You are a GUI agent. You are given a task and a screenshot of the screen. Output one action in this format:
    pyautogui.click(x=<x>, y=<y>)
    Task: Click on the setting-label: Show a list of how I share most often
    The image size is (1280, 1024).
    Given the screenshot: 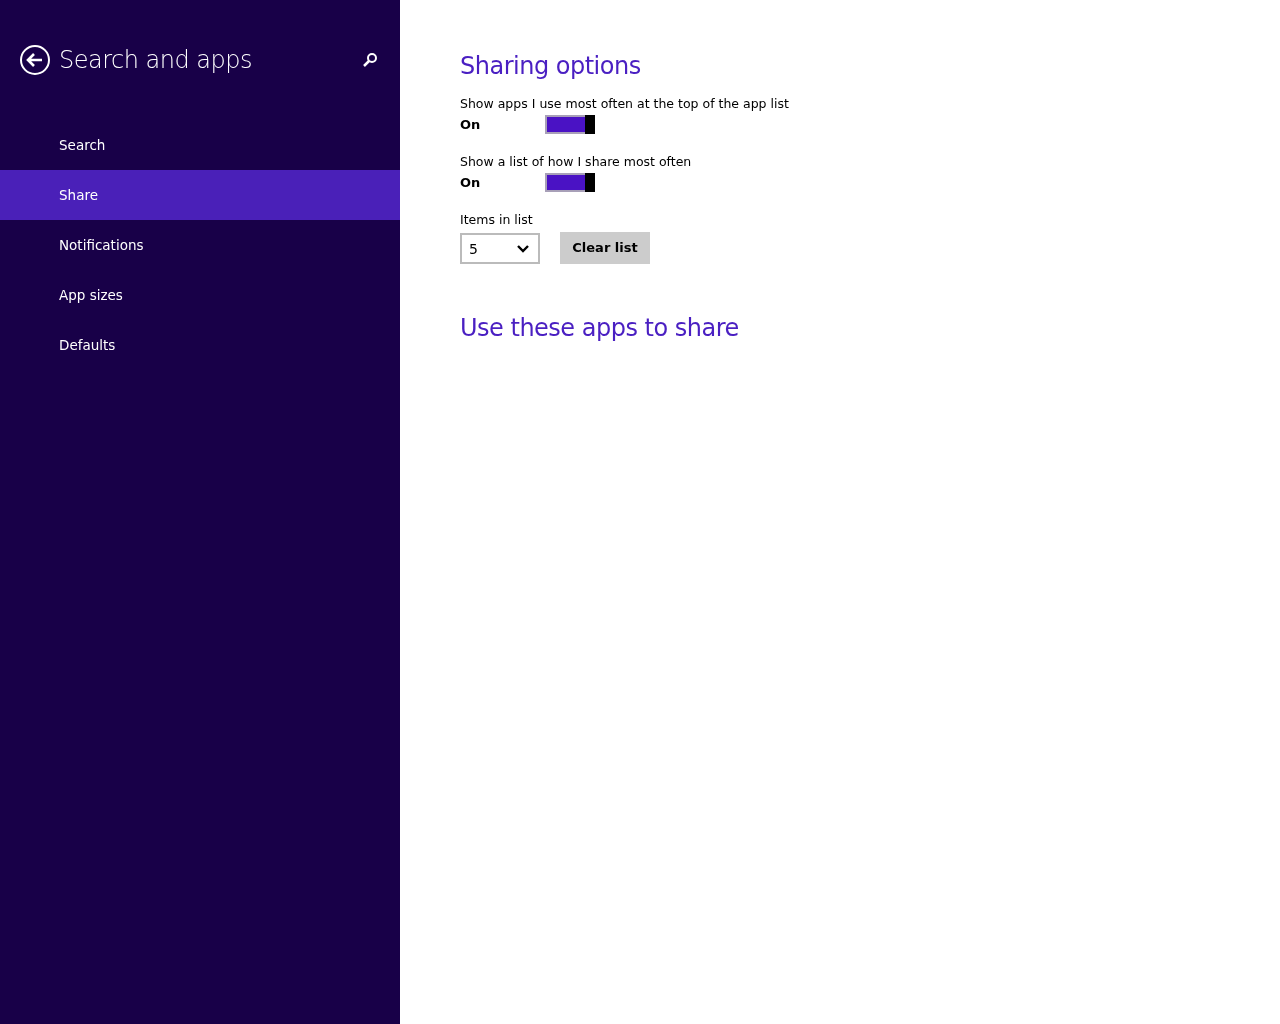 What is the action you would take?
    pyautogui.click(x=576, y=161)
    